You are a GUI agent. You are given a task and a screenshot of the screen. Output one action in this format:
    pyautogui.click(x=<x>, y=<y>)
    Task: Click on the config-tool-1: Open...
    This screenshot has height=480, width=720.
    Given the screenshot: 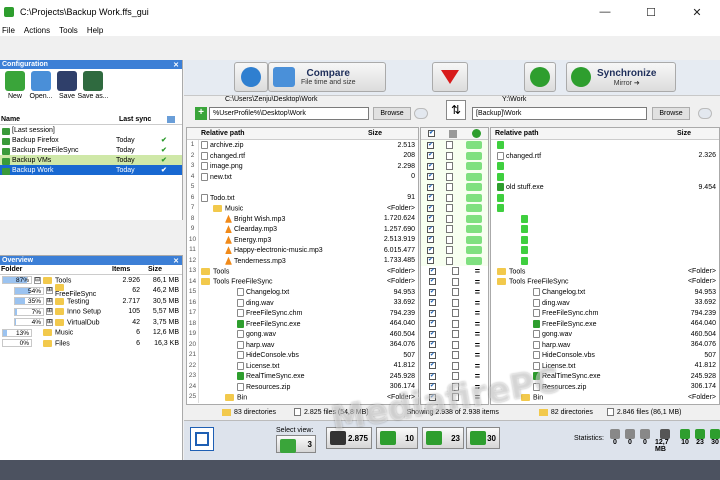 What is the action you would take?
    pyautogui.click(x=41, y=85)
    